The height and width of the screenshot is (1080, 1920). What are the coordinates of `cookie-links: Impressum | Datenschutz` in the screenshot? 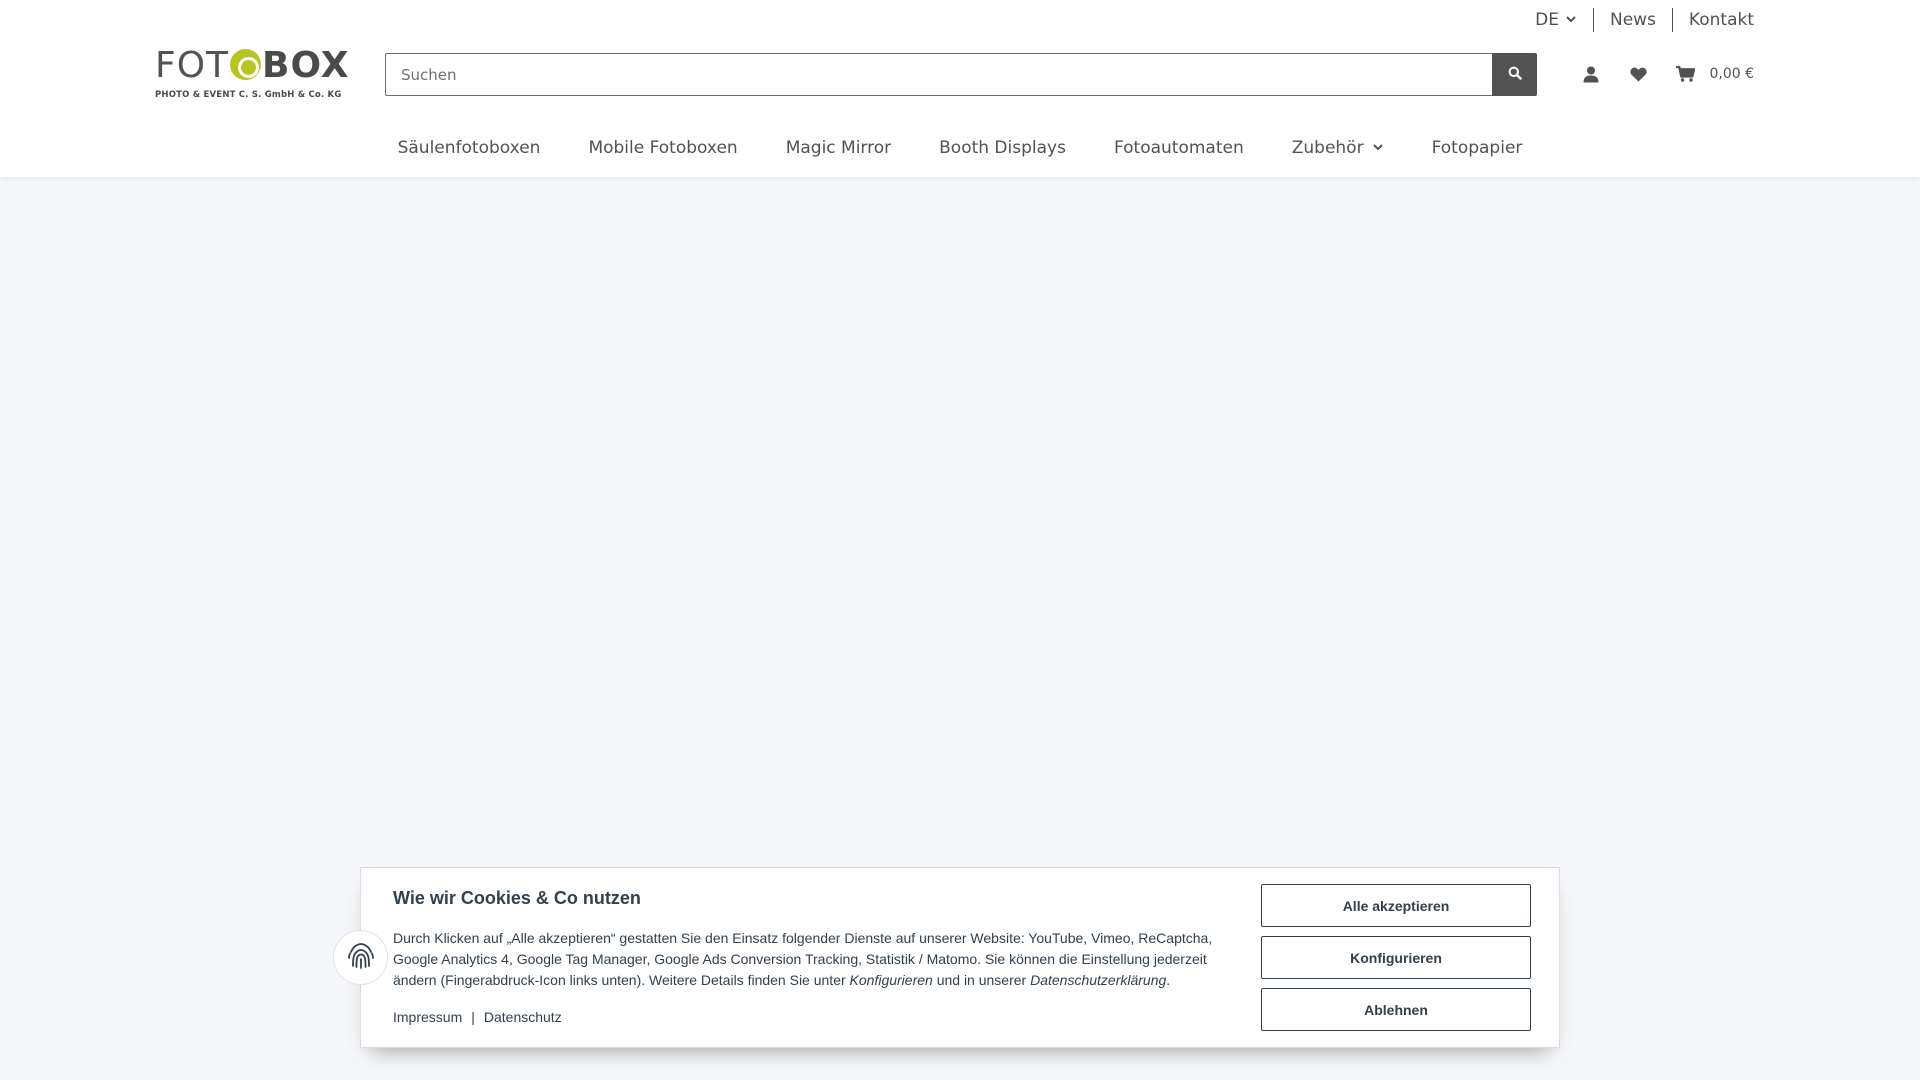 It's located at (477, 1017).